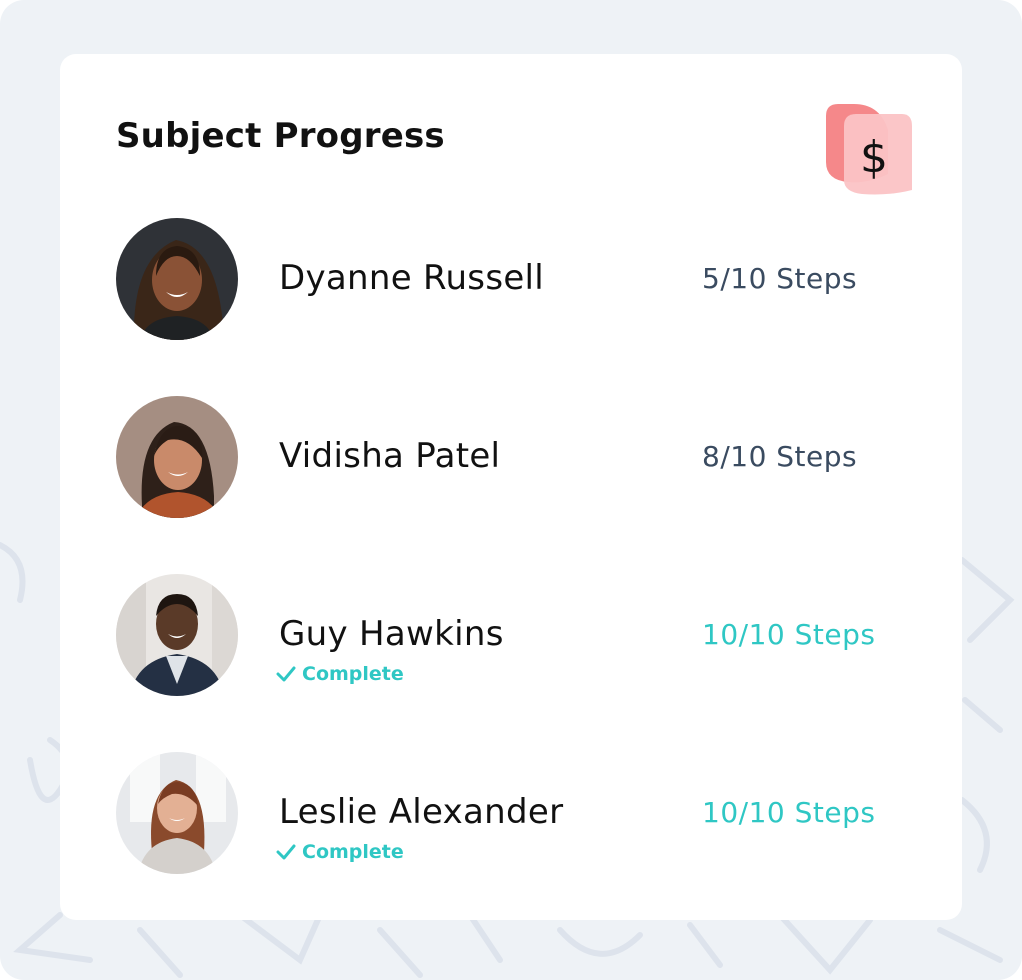  Describe the element at coordinates (511, 635) in the screenshot. I see `subject-row: Guy Hawkins Complete 10/10 Steps` at that location.